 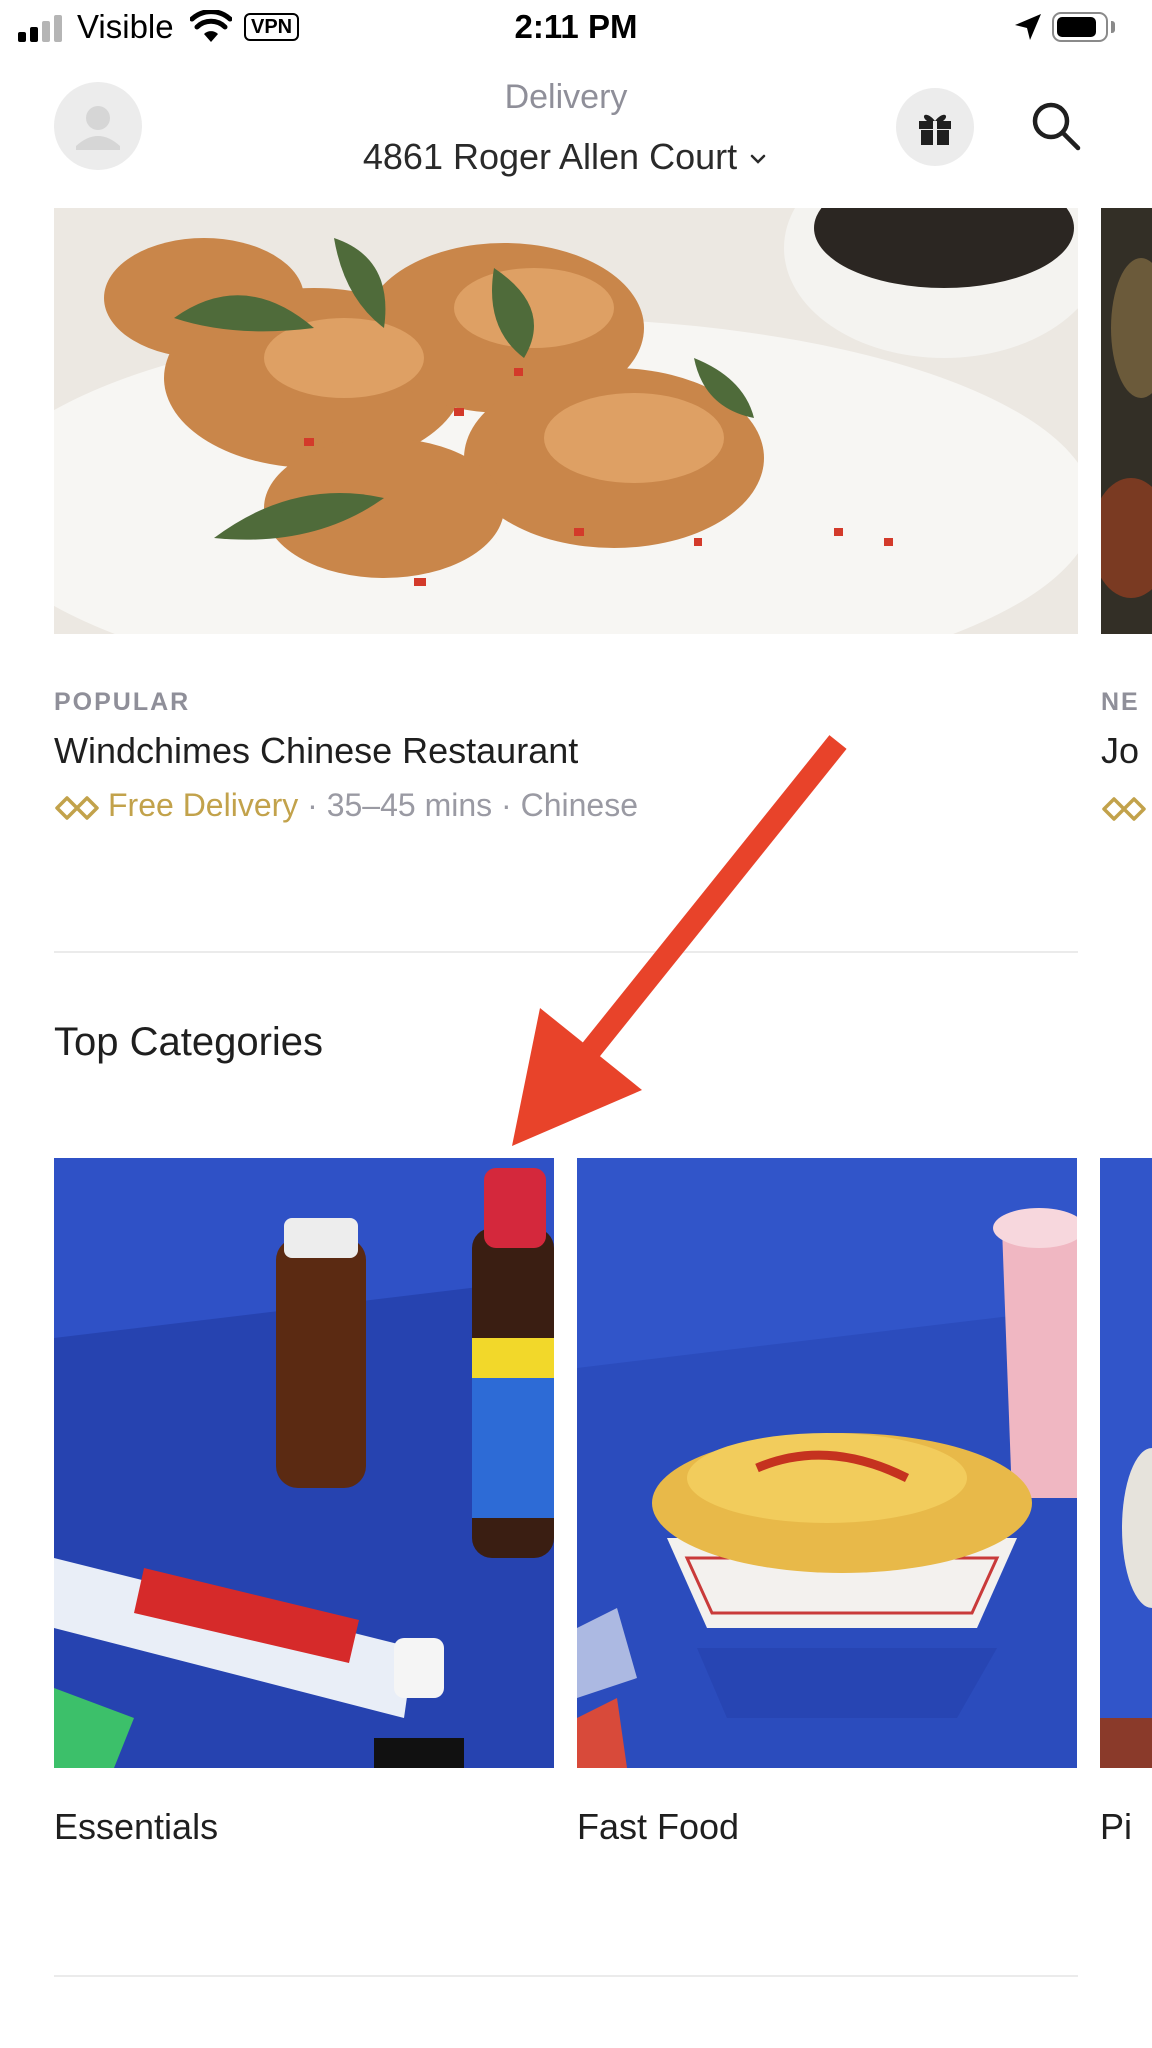 I want to click on category-card-fast-food, so click(x=827, y=1463).